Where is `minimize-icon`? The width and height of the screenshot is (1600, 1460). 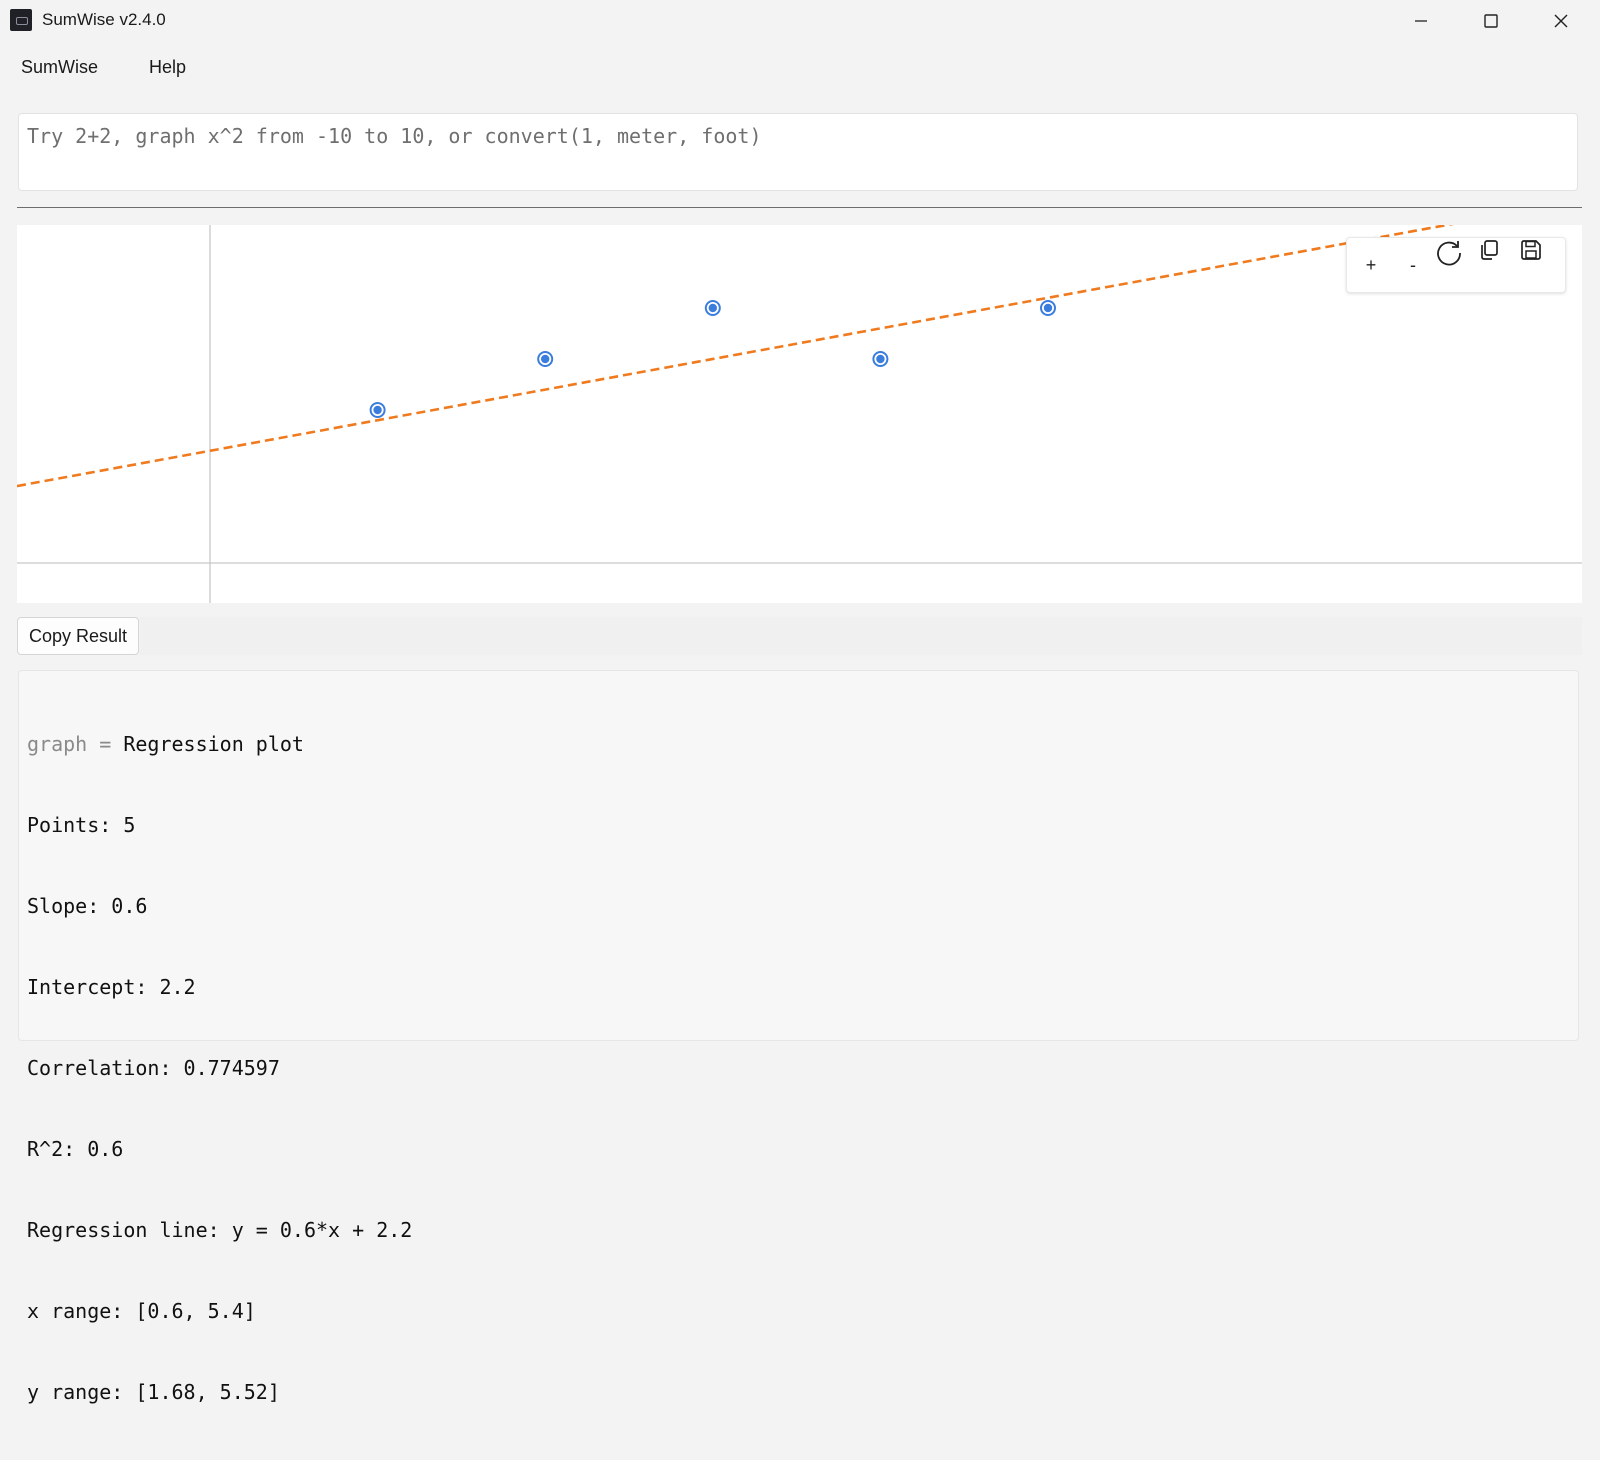 minimize-icon is located at coordinates (1421, 20).